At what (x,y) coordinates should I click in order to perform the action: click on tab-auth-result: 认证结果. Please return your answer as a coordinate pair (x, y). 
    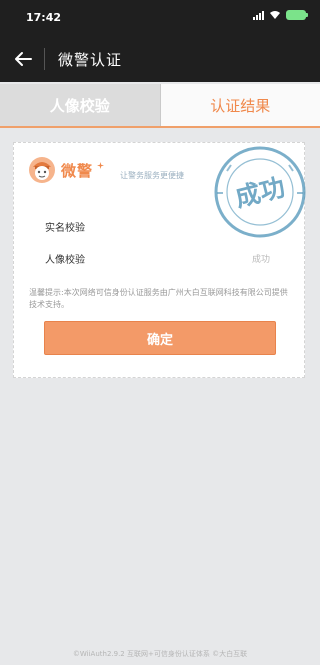
    Looking at the image, I should click on (240, 105).